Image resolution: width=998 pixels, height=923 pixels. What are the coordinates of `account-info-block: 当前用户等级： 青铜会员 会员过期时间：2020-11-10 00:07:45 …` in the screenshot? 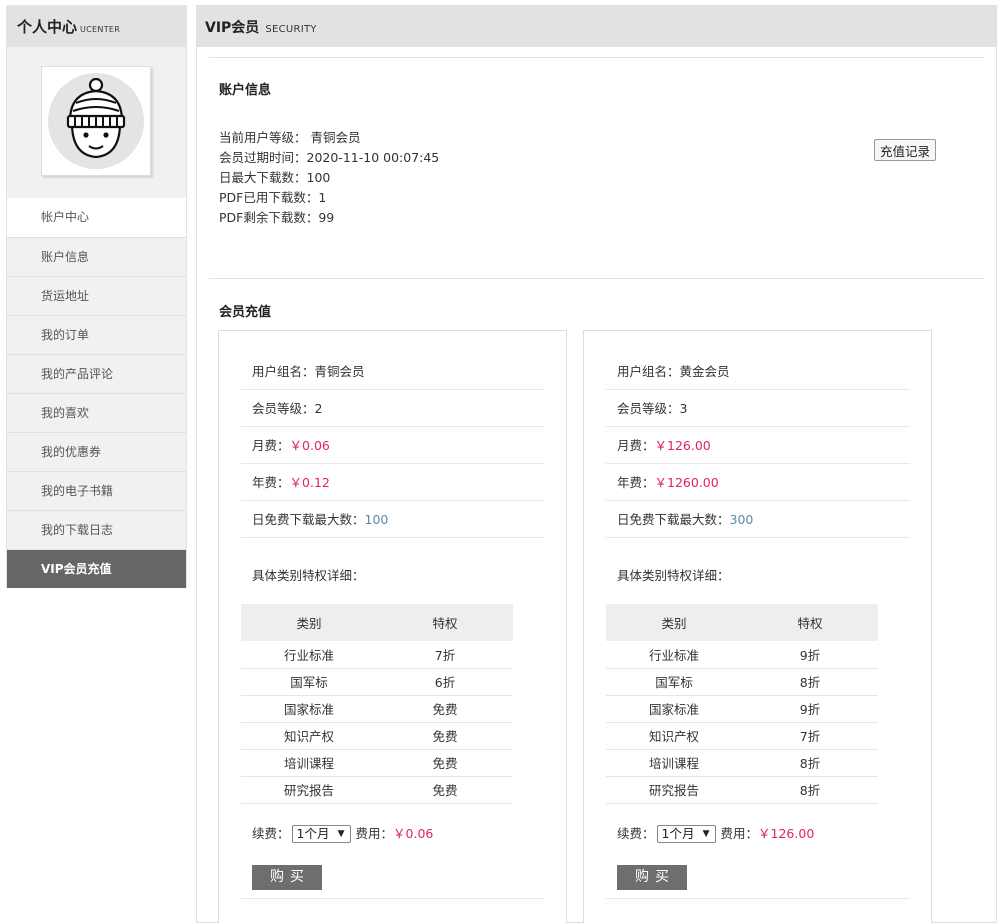 It's located at (329, 178).